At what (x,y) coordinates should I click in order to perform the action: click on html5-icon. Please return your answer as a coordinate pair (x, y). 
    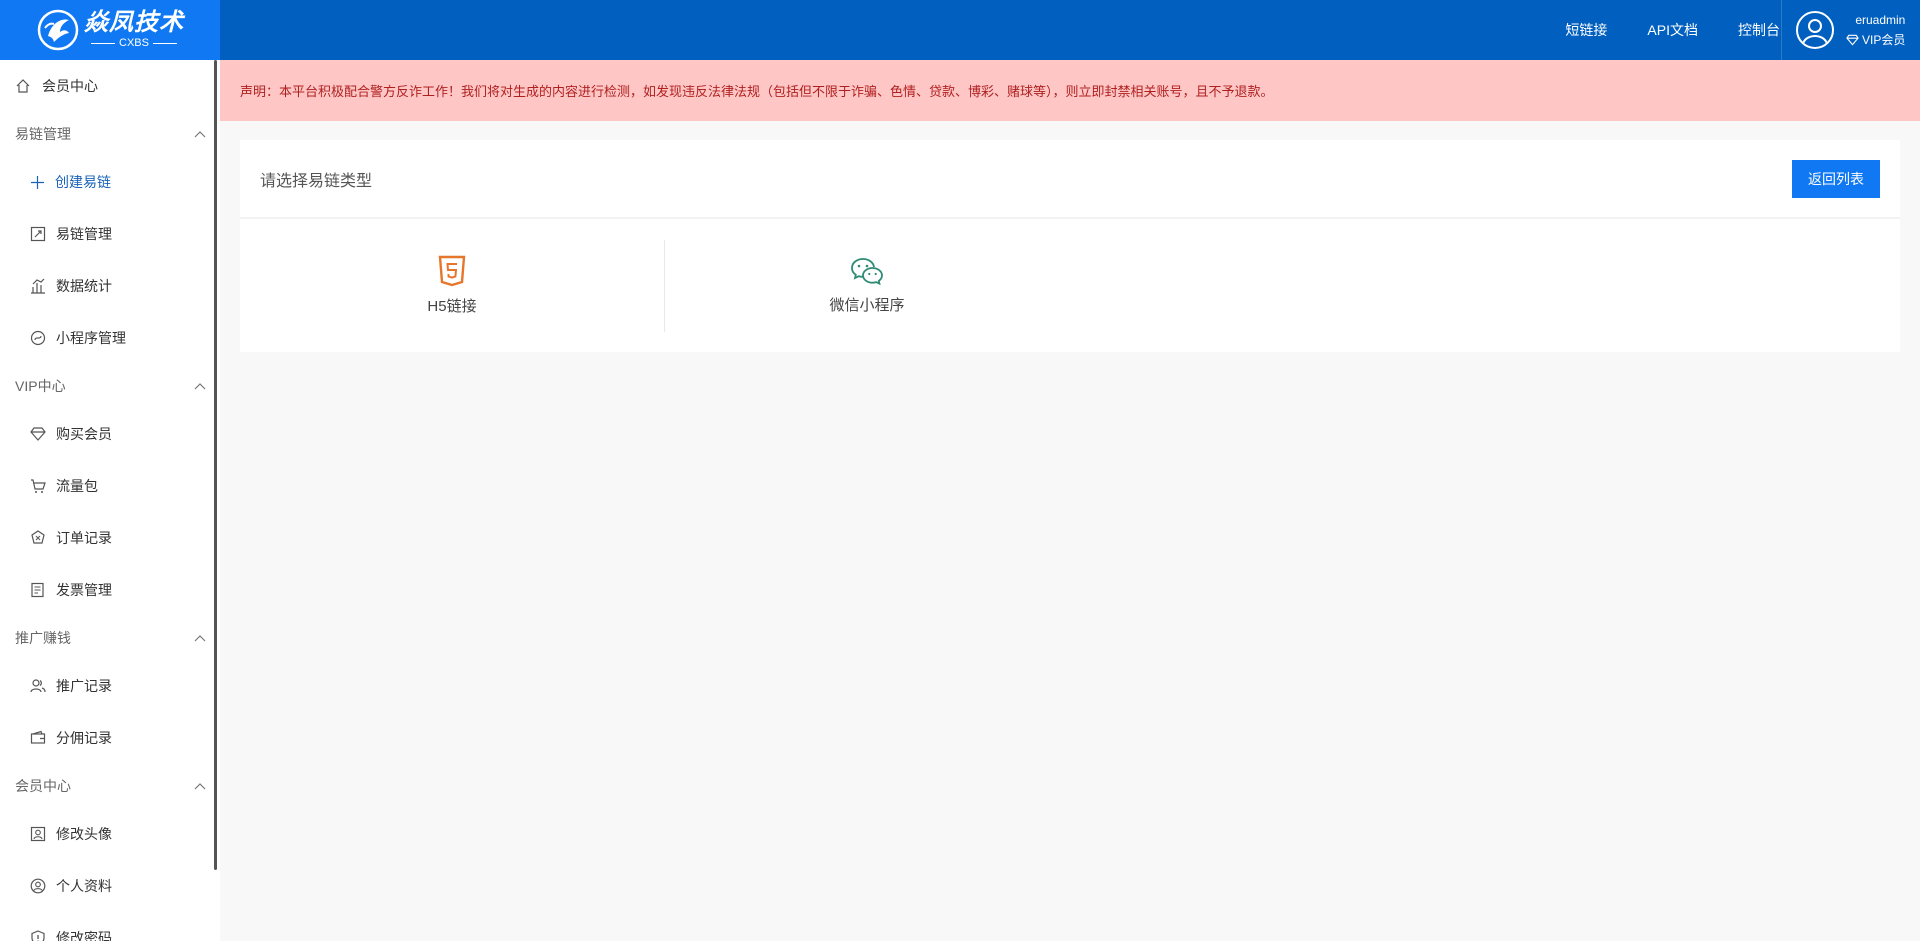
    Looking at the image, I should click on (452, 271).